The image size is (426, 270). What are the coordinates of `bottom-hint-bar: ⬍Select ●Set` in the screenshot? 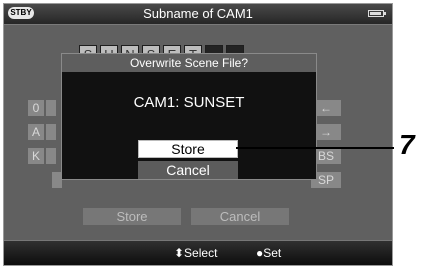 It's located at (198, 252).